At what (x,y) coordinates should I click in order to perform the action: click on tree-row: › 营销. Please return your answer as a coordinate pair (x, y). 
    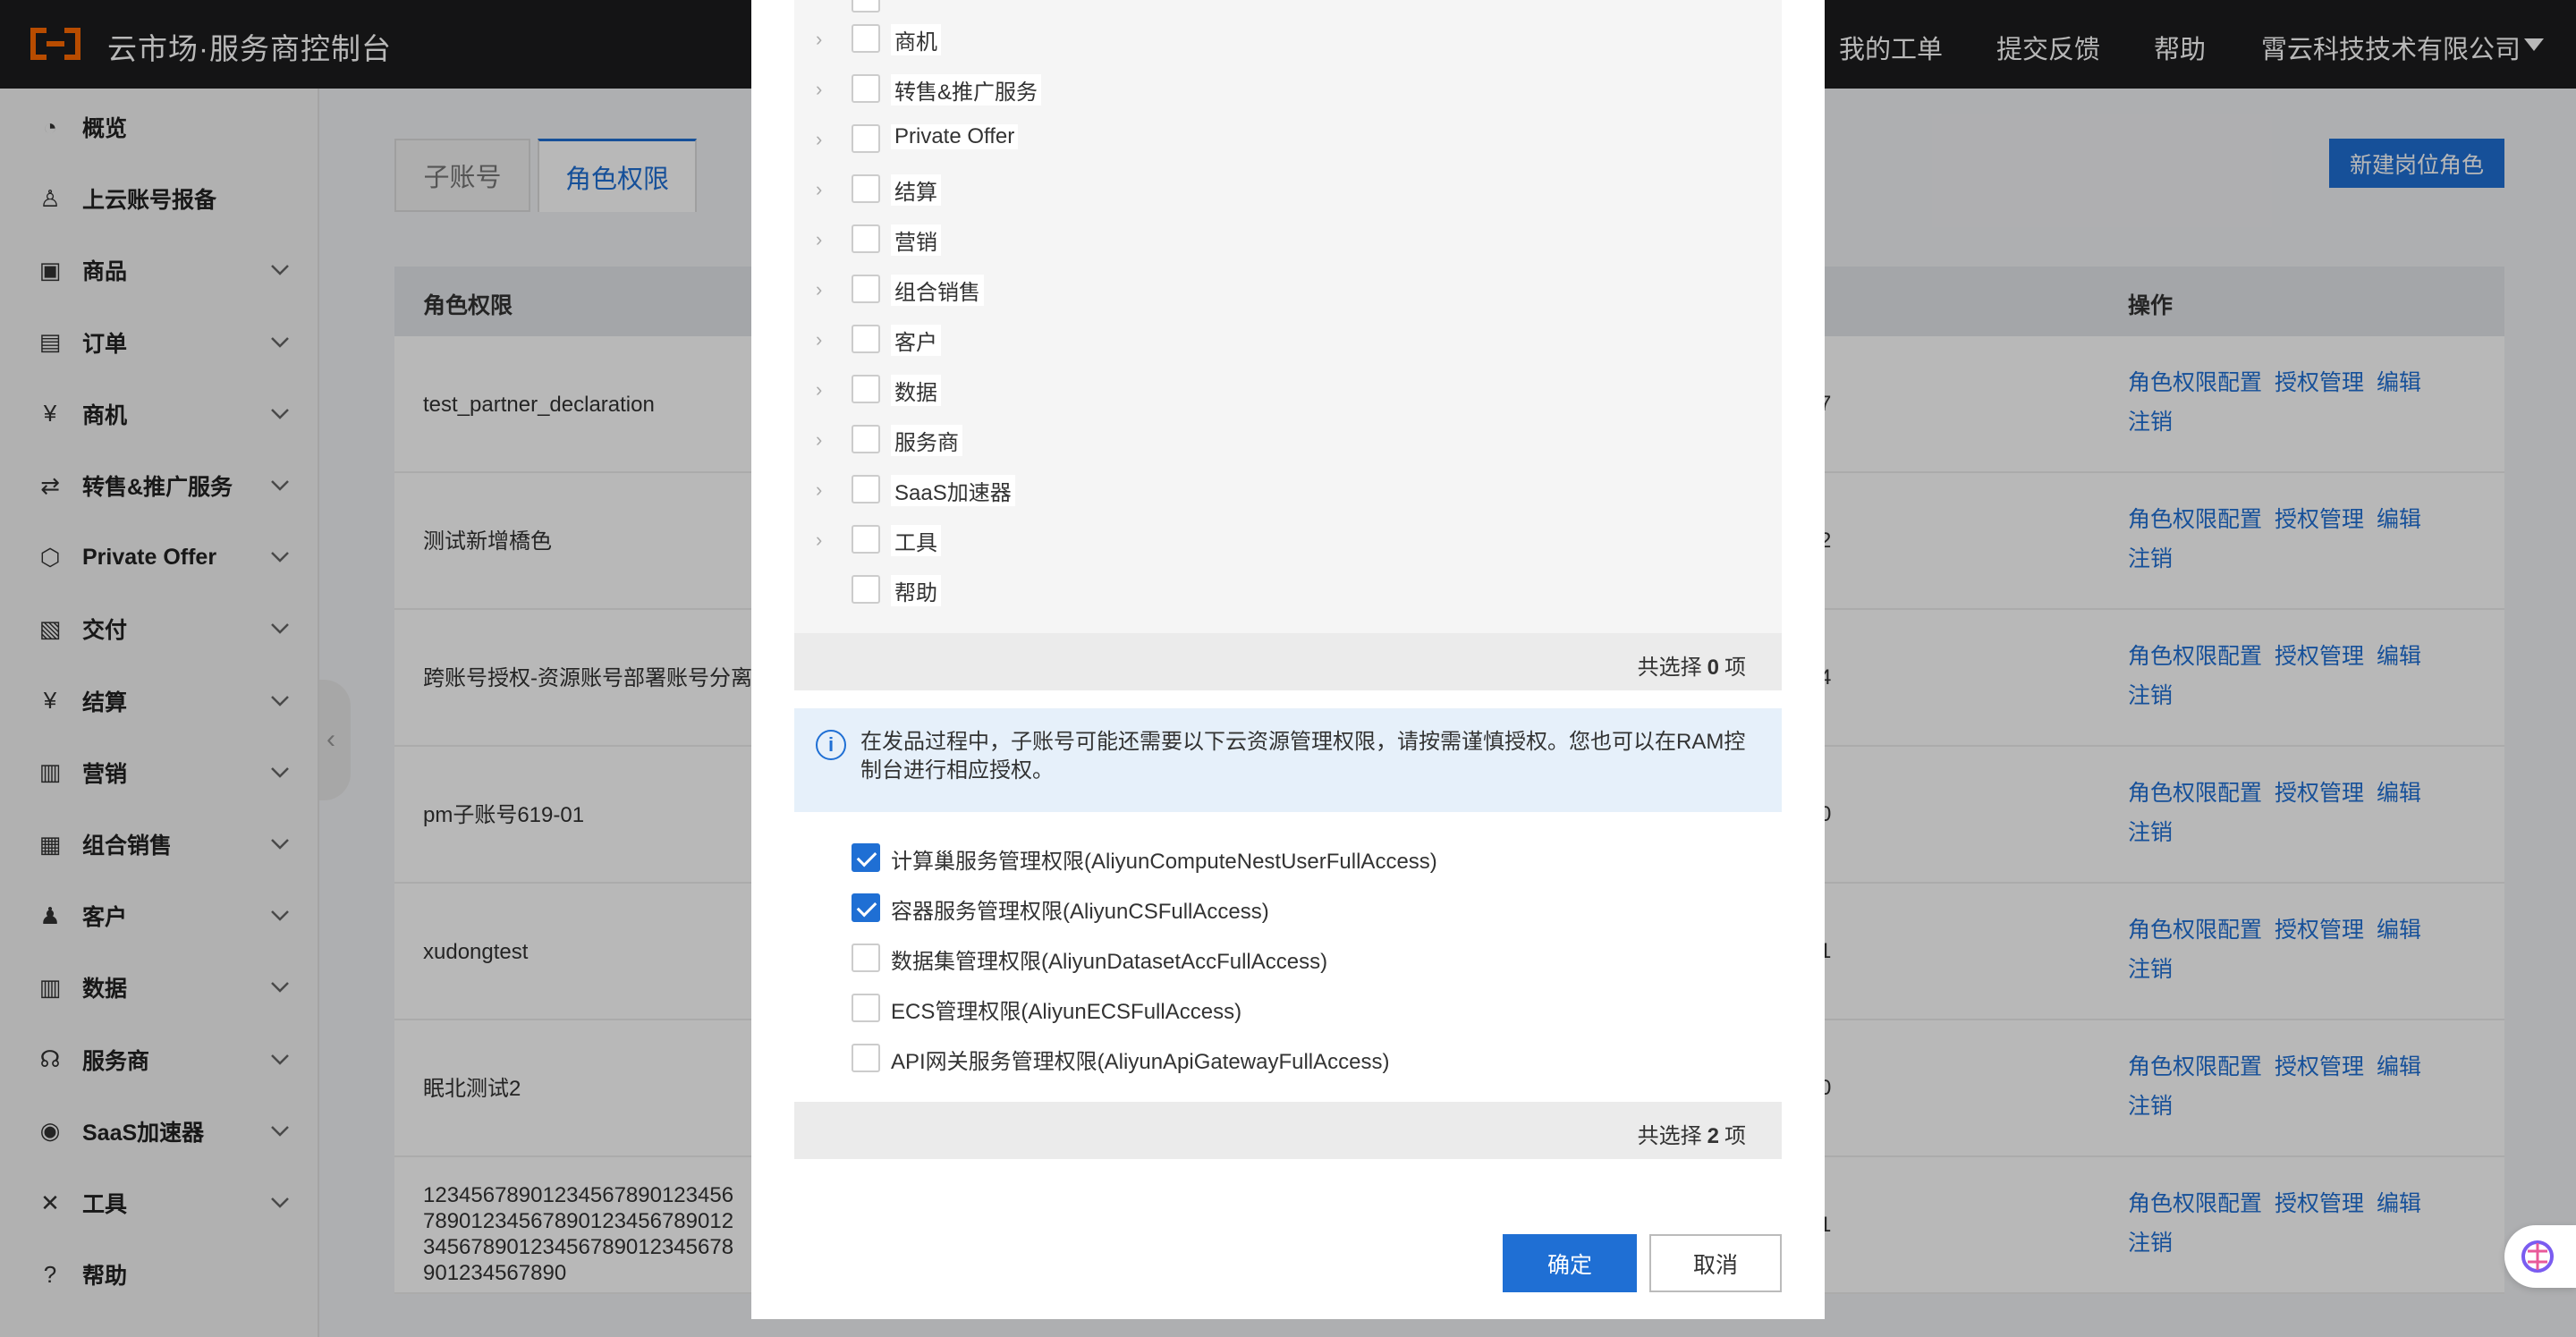
    Looking at the image, I should click on (1288, 239).